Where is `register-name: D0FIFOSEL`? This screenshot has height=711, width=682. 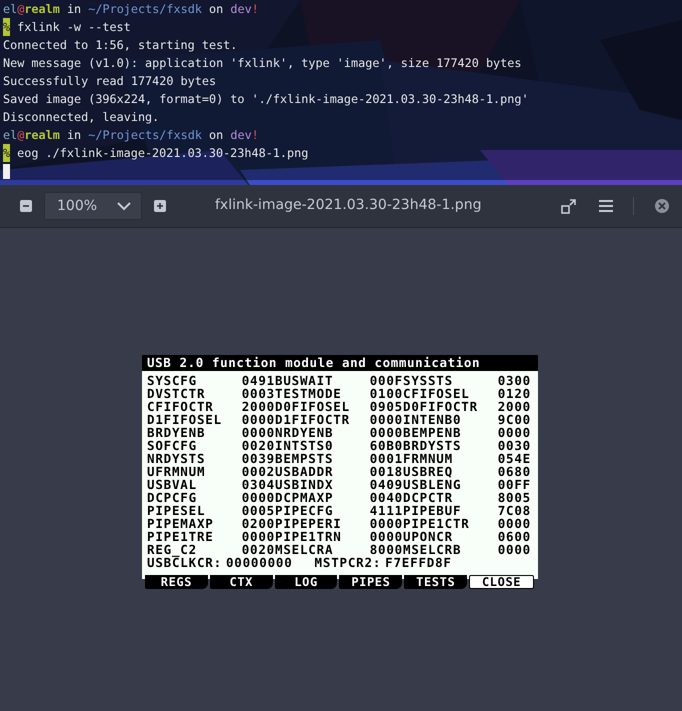
register-name: D0FIFOSEL is located at coordinates (313, 406).